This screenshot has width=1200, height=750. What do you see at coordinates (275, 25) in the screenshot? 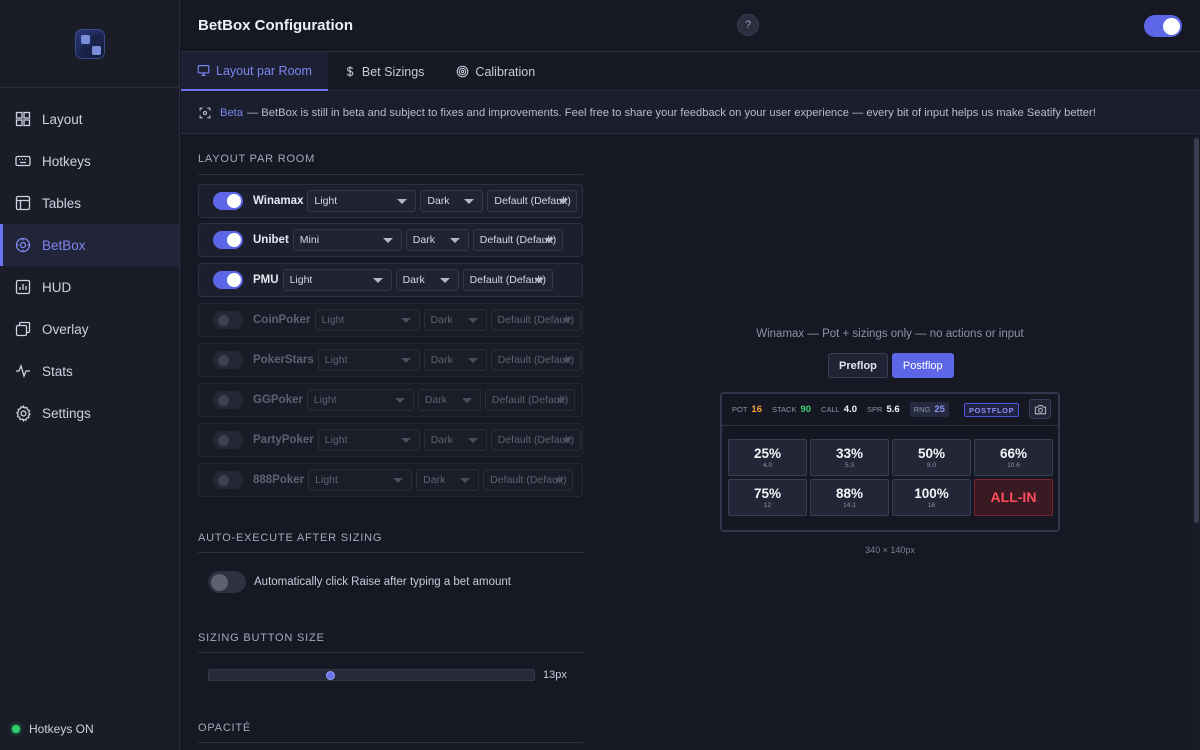
I see `page-title: BetBox Configuration` at bounding box center [275, 25].